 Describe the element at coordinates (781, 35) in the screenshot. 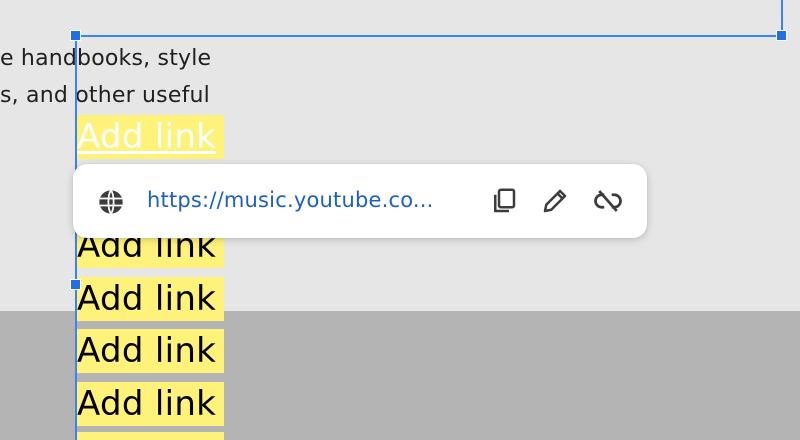

I see `resize-handle-top-right` at that location.